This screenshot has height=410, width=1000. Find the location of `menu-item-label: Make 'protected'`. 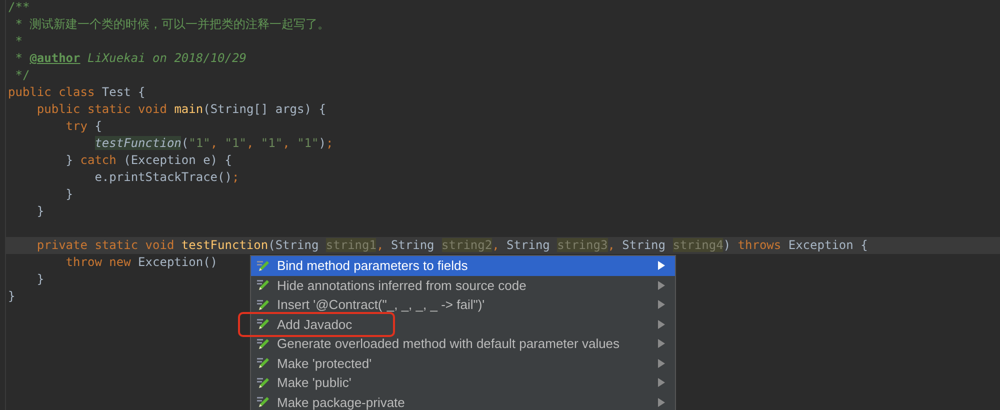

menu-item-label: Make 'protected' is located at coordinates (325, 363).